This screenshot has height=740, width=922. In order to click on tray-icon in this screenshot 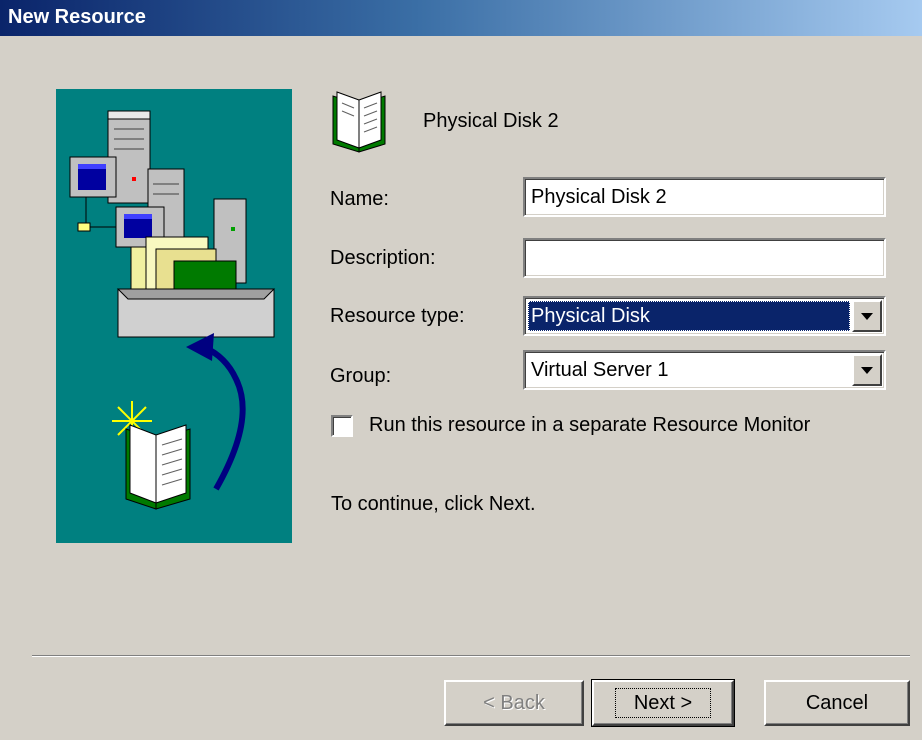, I will do `click(196, 313)`.